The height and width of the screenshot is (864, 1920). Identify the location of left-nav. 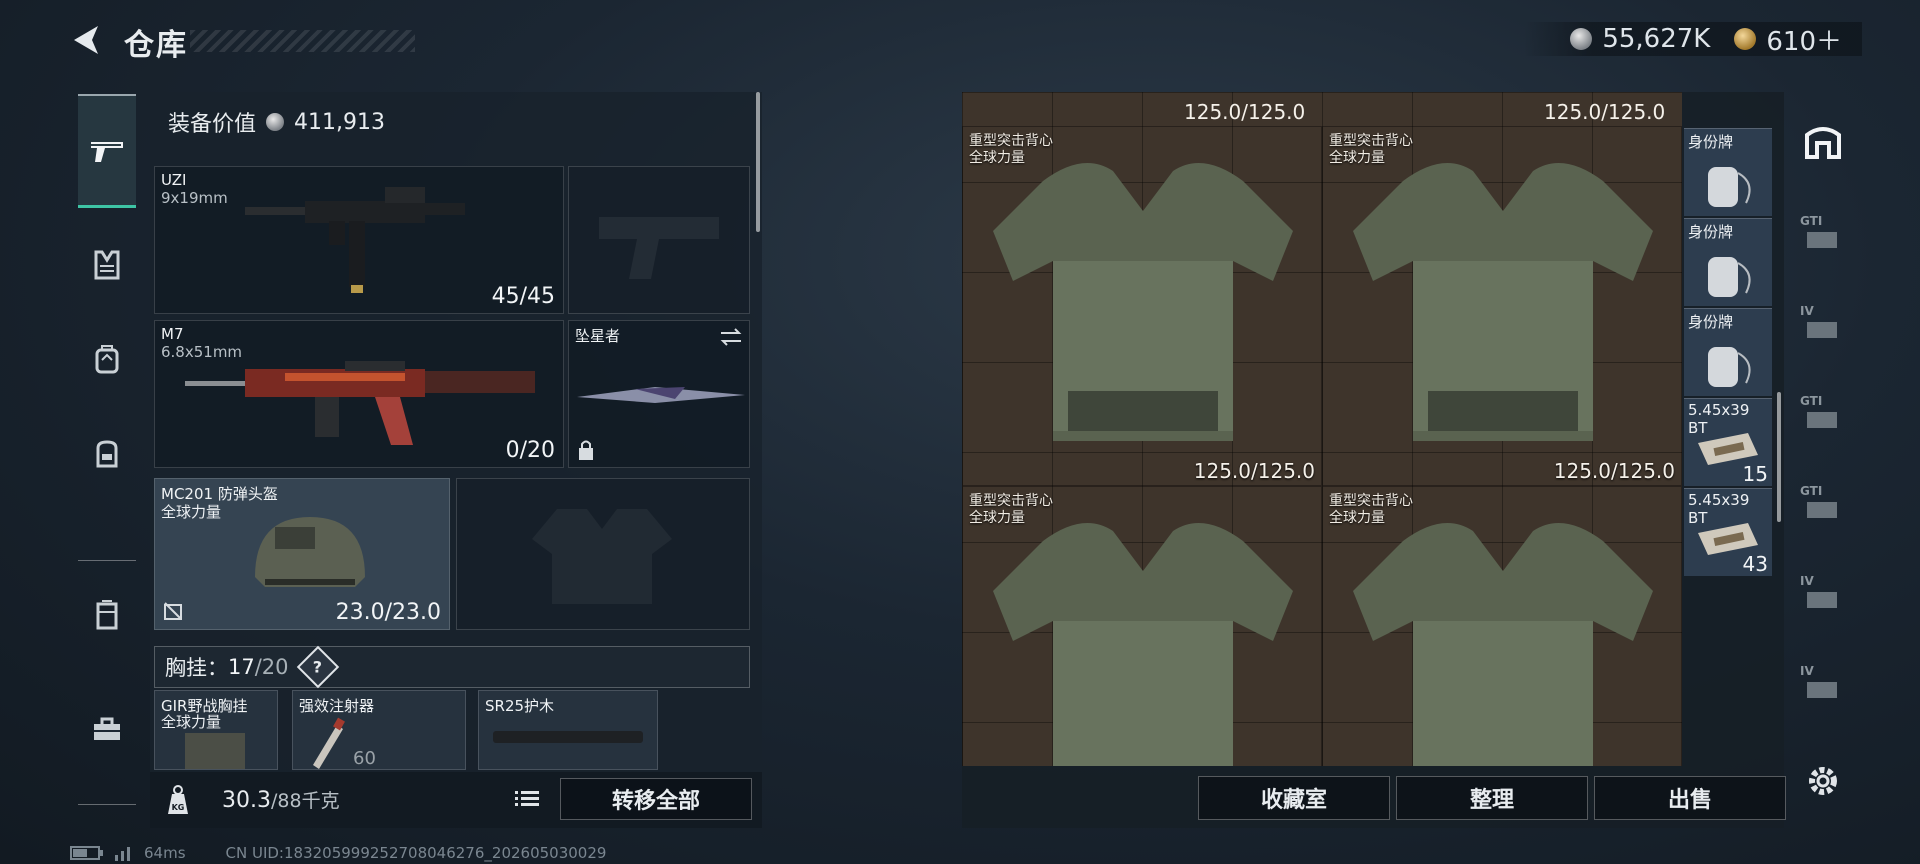
(107, 446).